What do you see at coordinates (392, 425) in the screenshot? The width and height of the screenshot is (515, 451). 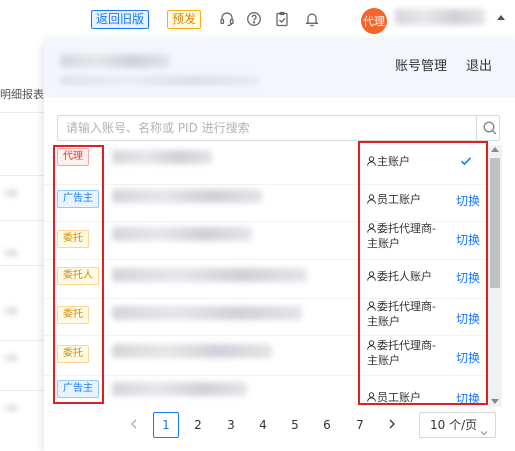 I see `next-page-icon` at bounding box center [392, 425].